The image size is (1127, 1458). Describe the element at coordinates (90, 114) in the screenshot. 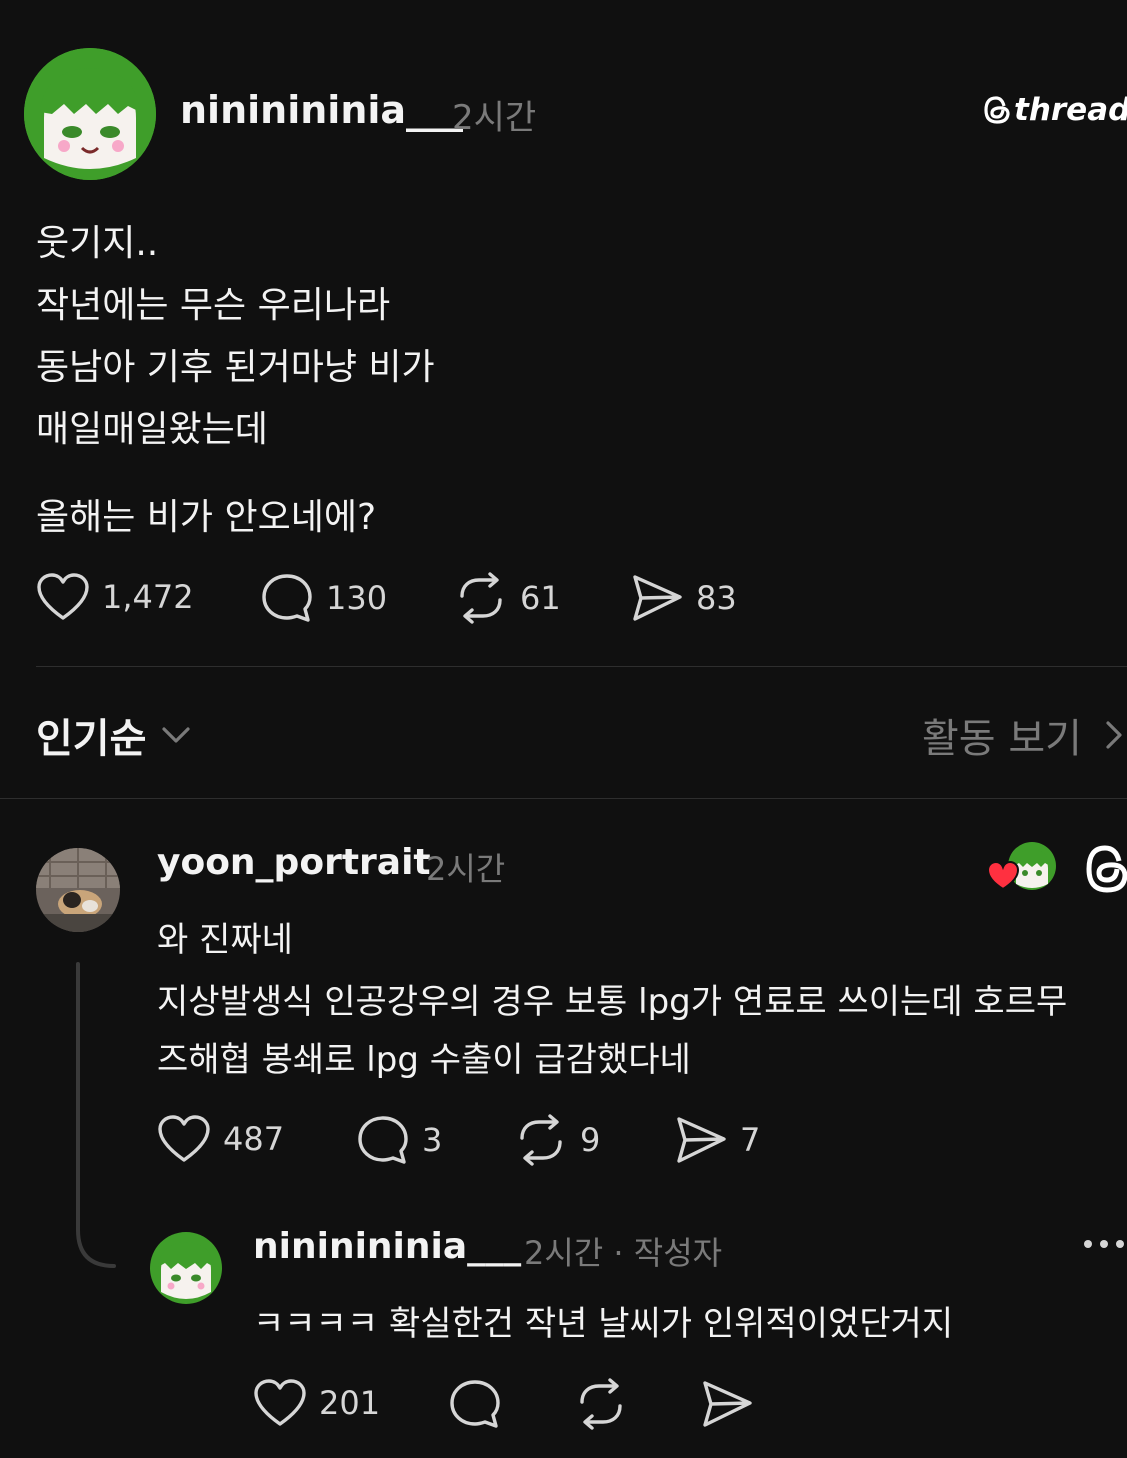

I see `author-avatar` at that location.